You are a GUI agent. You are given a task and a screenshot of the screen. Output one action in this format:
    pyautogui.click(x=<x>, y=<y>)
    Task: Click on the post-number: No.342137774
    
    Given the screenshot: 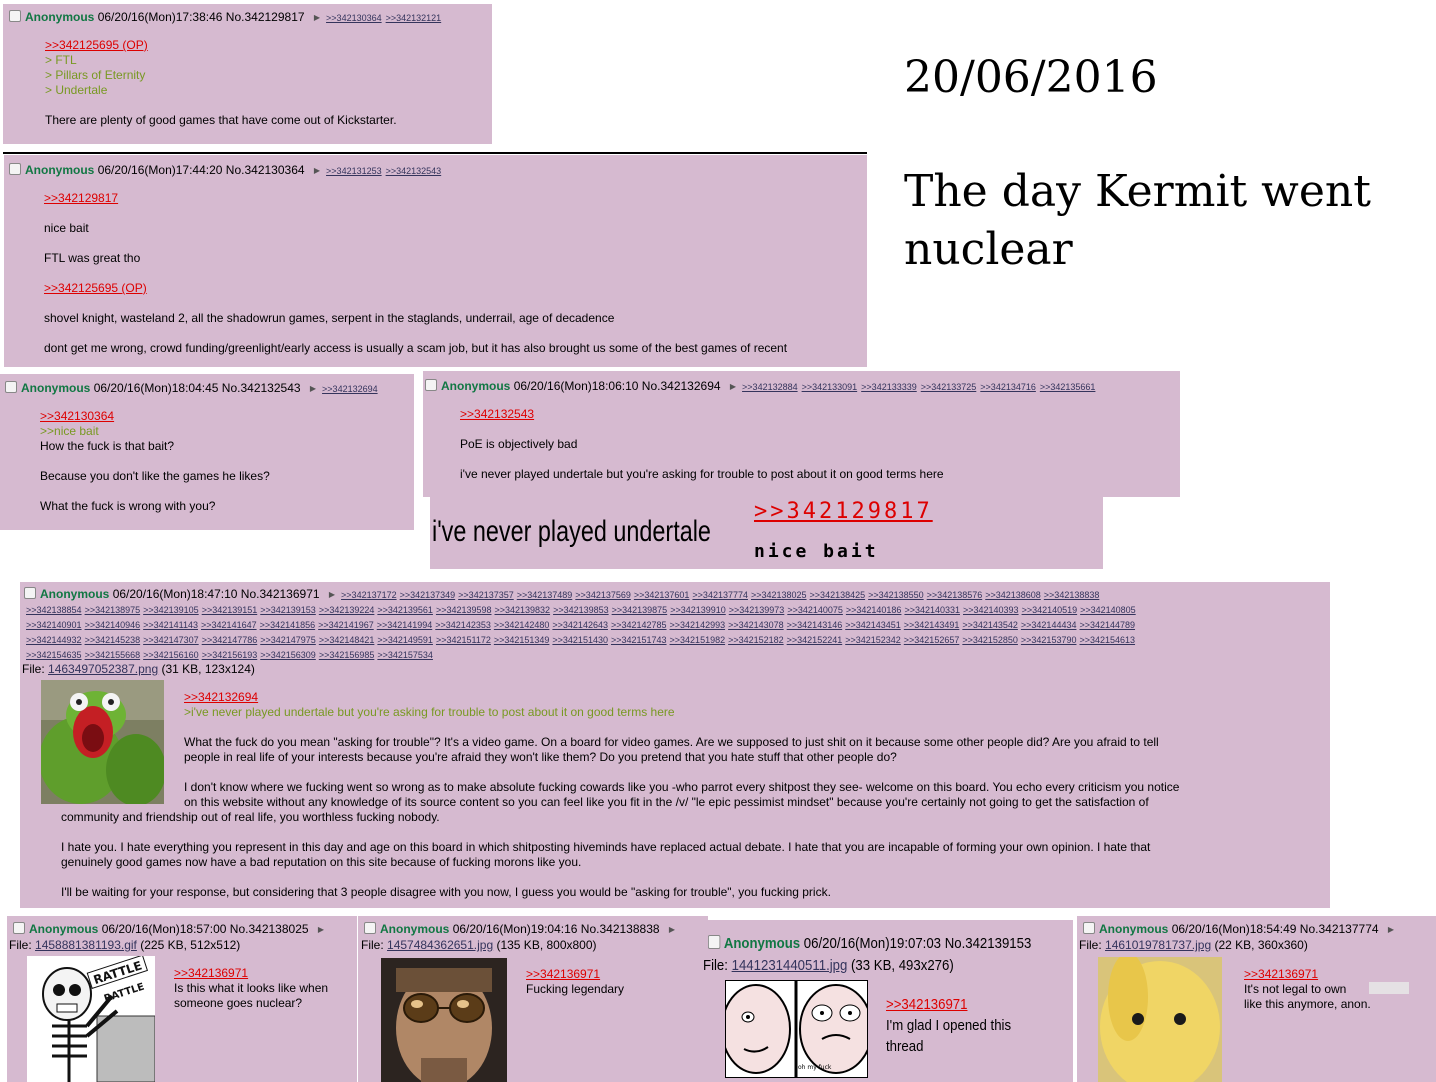 What is the action you would take?
    pyautogui.click(x=1339, y=929)
    